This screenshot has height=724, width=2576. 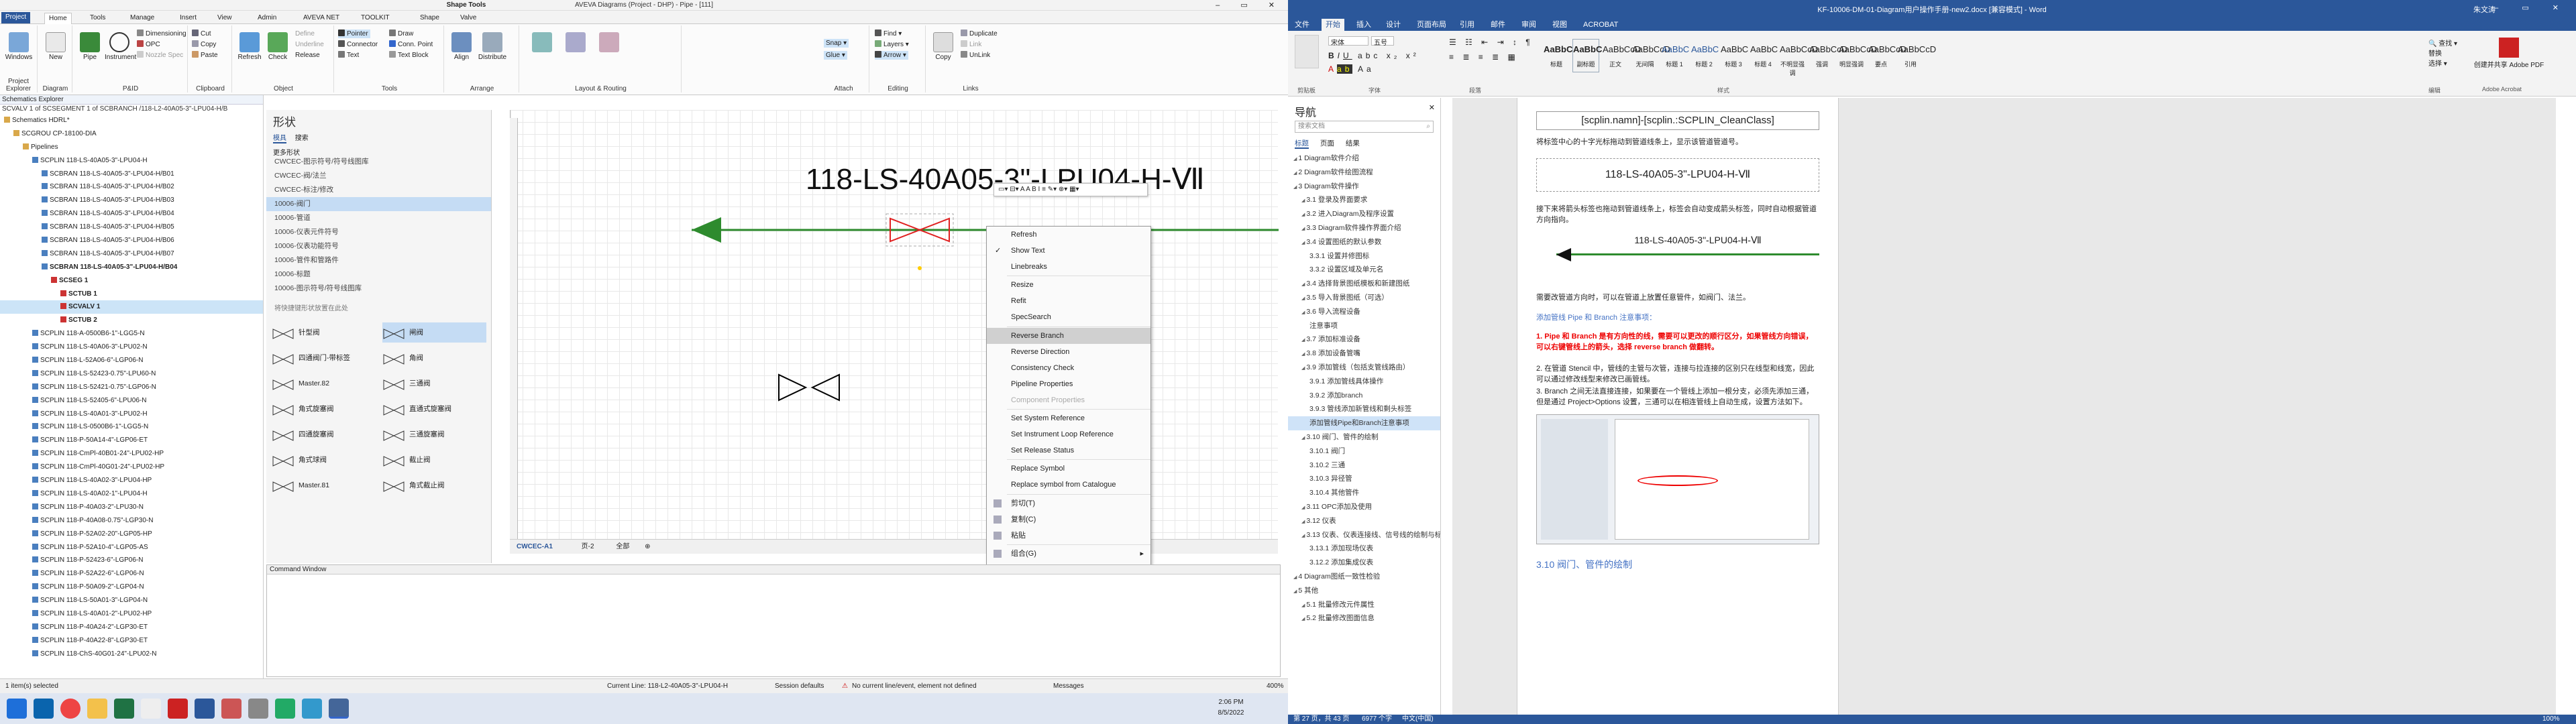 What do you see at coordinates (1068, 400) in the screenshot?
I see `context-menu-item: Component Properties` at bounding box center [1068, 400].